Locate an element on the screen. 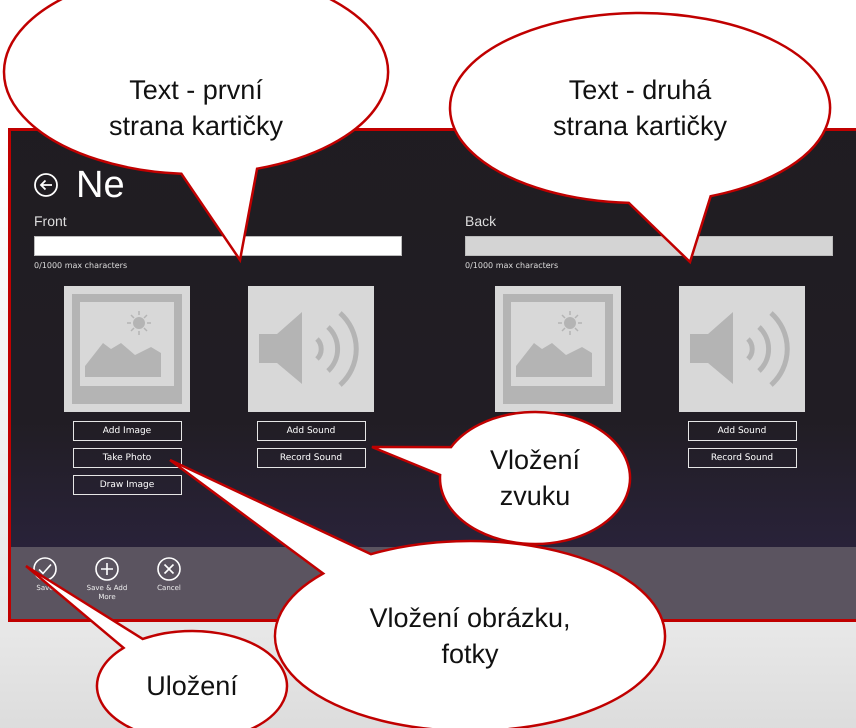  page-title: Ne is located at coordinates (100, 185).